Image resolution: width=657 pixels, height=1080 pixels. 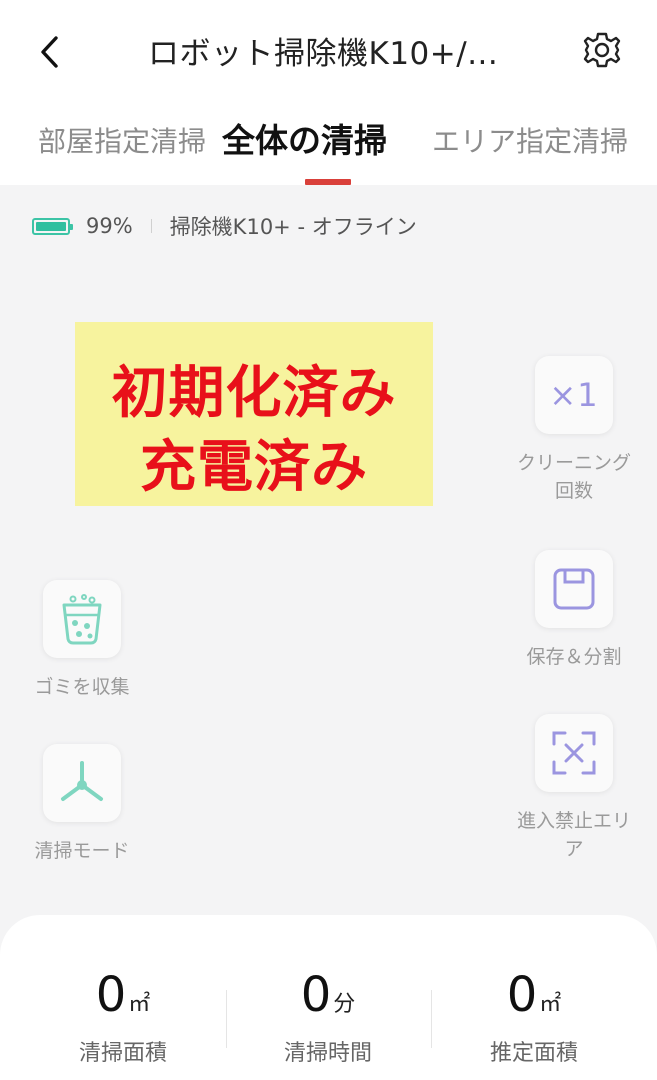 I want to click on status-row: 99% 掃除機K10+ - オフライン, so click(x=224, y=226).